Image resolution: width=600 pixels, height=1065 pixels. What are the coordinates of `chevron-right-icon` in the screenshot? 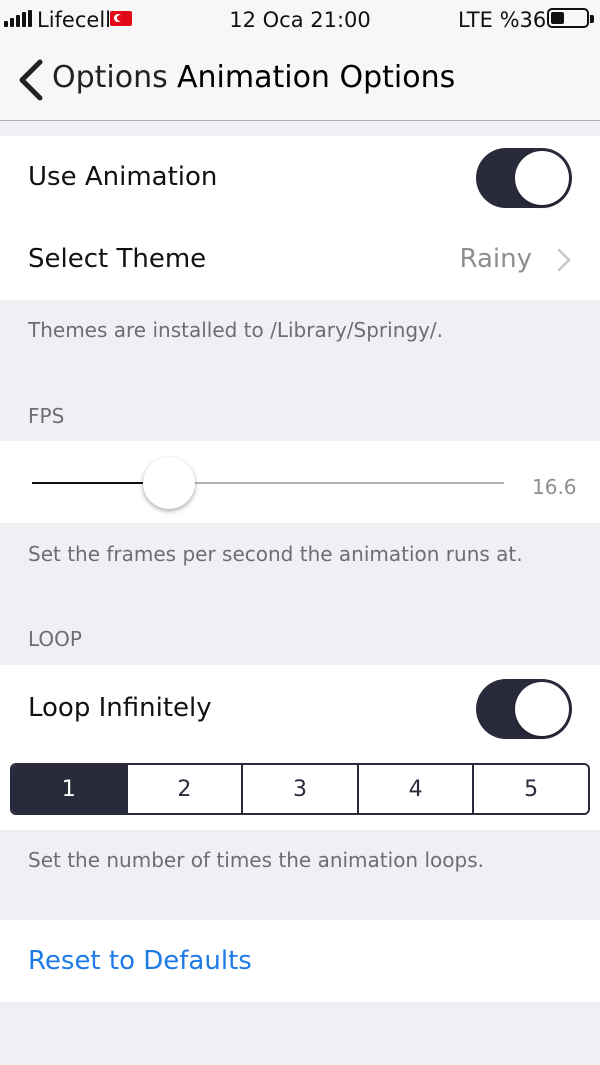 It's located at (564, 260).